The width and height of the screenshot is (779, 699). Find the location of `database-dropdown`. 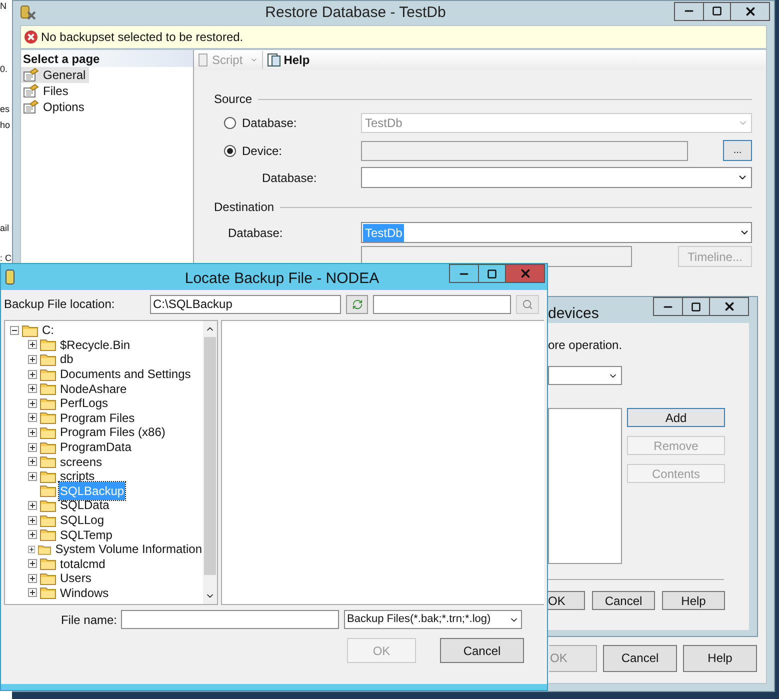

database-dropdown is located at coordinates (556, 177).